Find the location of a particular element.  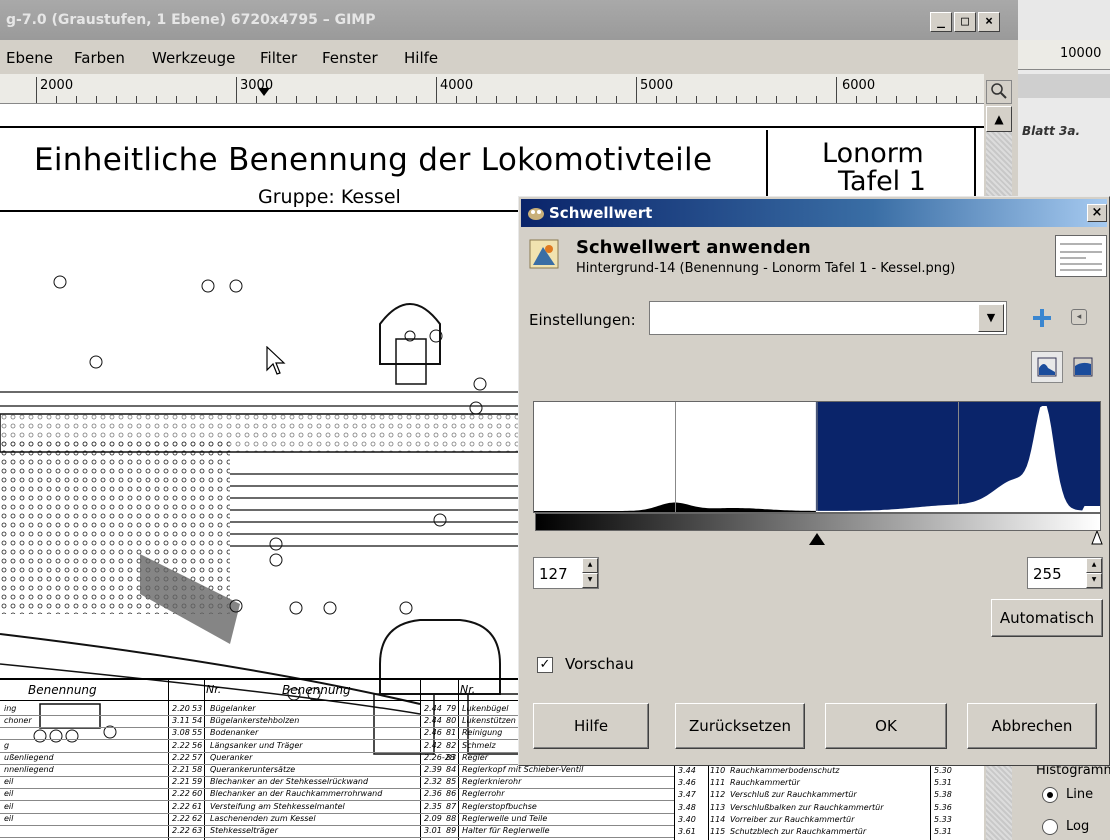

menu-ebene: Ebene is located at coordinates (29, 58).